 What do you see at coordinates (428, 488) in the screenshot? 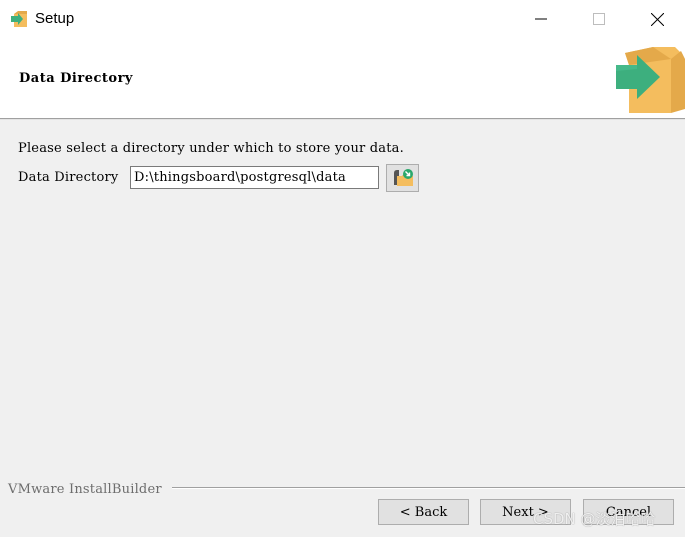
I see `footer-separator` at bounding box center [428, 488].